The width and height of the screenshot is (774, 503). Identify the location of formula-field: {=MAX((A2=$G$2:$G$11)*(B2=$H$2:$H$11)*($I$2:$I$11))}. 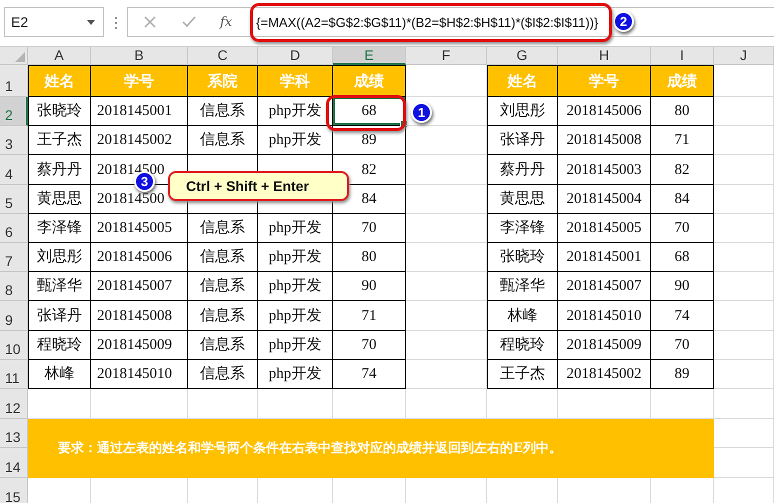
(427, 22).